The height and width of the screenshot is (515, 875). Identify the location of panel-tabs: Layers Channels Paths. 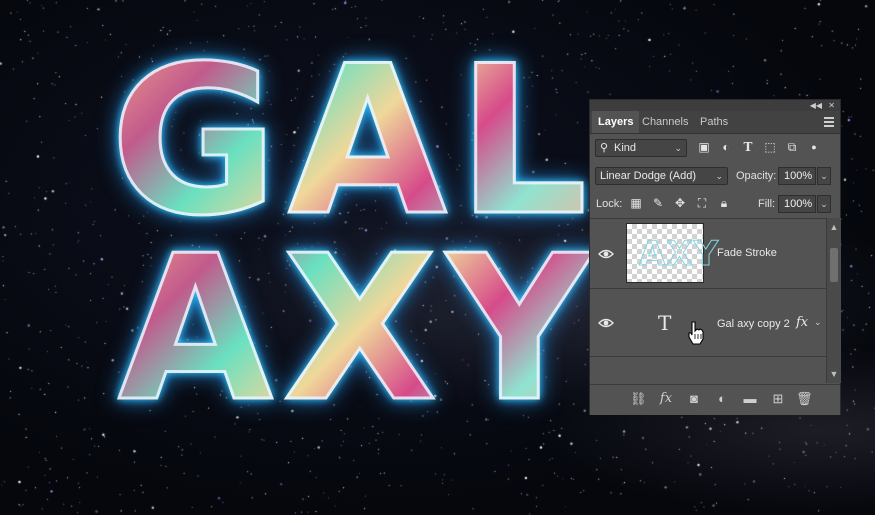
(715, 122).